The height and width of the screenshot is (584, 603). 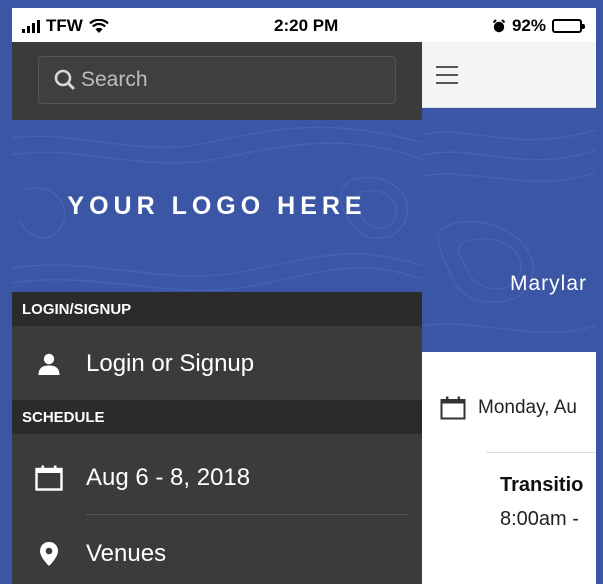 I want to click on session-title: Transitio, so click(x=541, y=485).